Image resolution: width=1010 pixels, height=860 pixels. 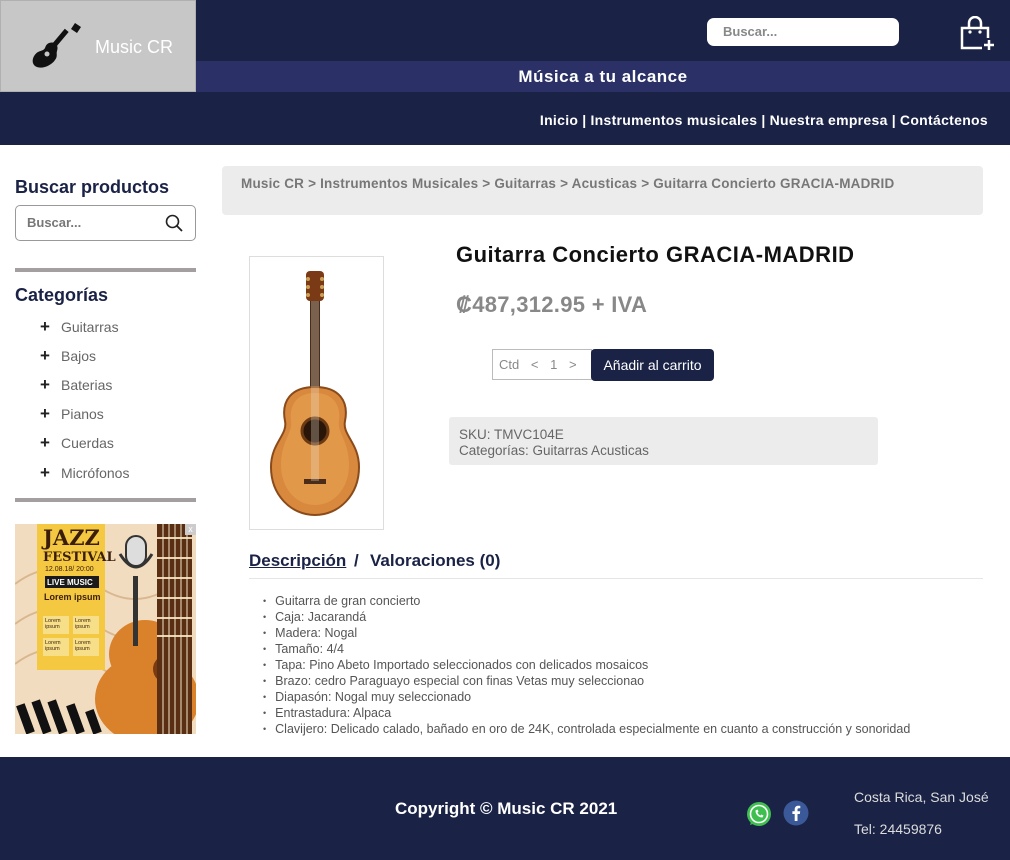 I want to click on guitar-logo-icon, so click(x=56, y=45).